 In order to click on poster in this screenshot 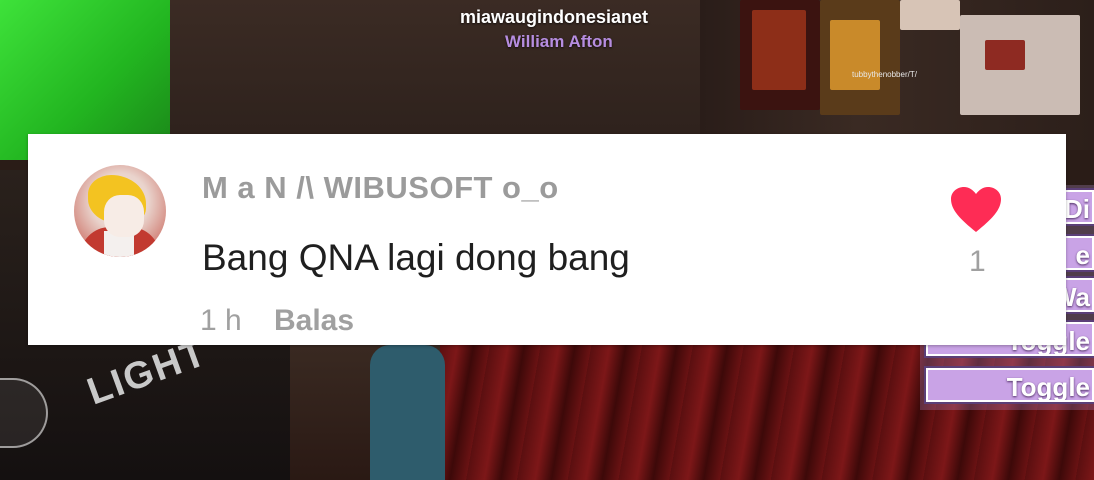, I will do `click(930, 15)`.